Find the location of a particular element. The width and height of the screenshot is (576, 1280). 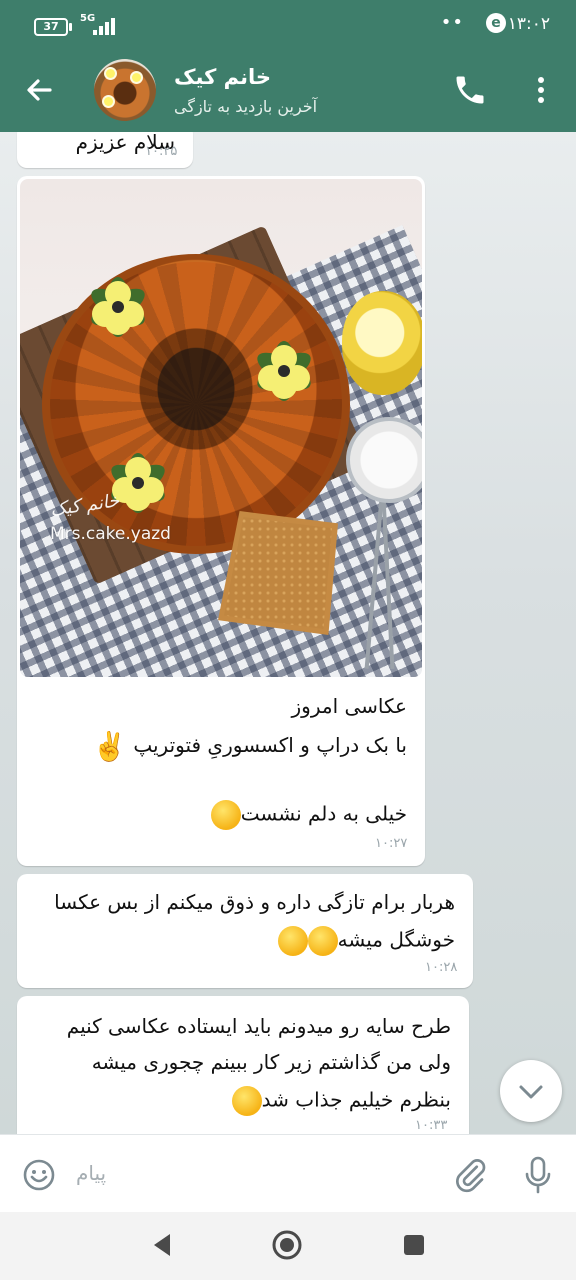

signal-icon is located at coordinates (104, 26).